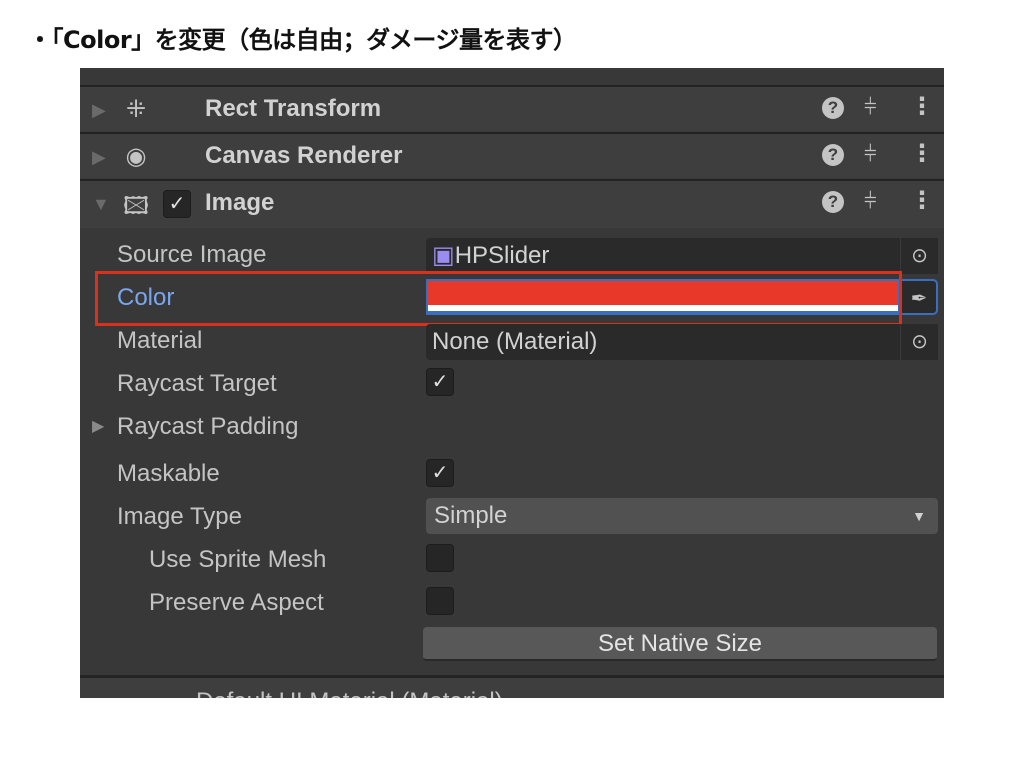 The height and width of the screenshot is (768, 1024). What do you see at coordinates (440, 601) in the screenshot?
I see `preserve-aspect-checkbox` at bounding box center [440, 601].